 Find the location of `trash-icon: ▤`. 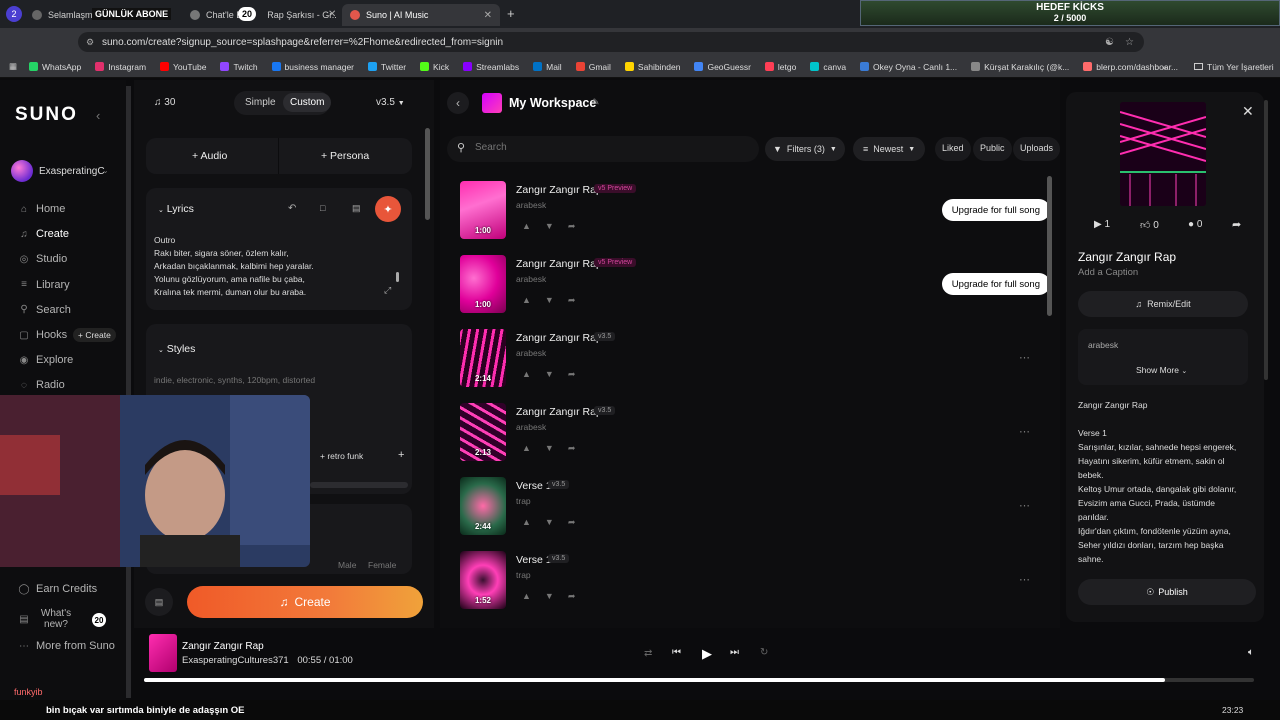

trash-icon: ▤ is located at coordinates (356, 208).